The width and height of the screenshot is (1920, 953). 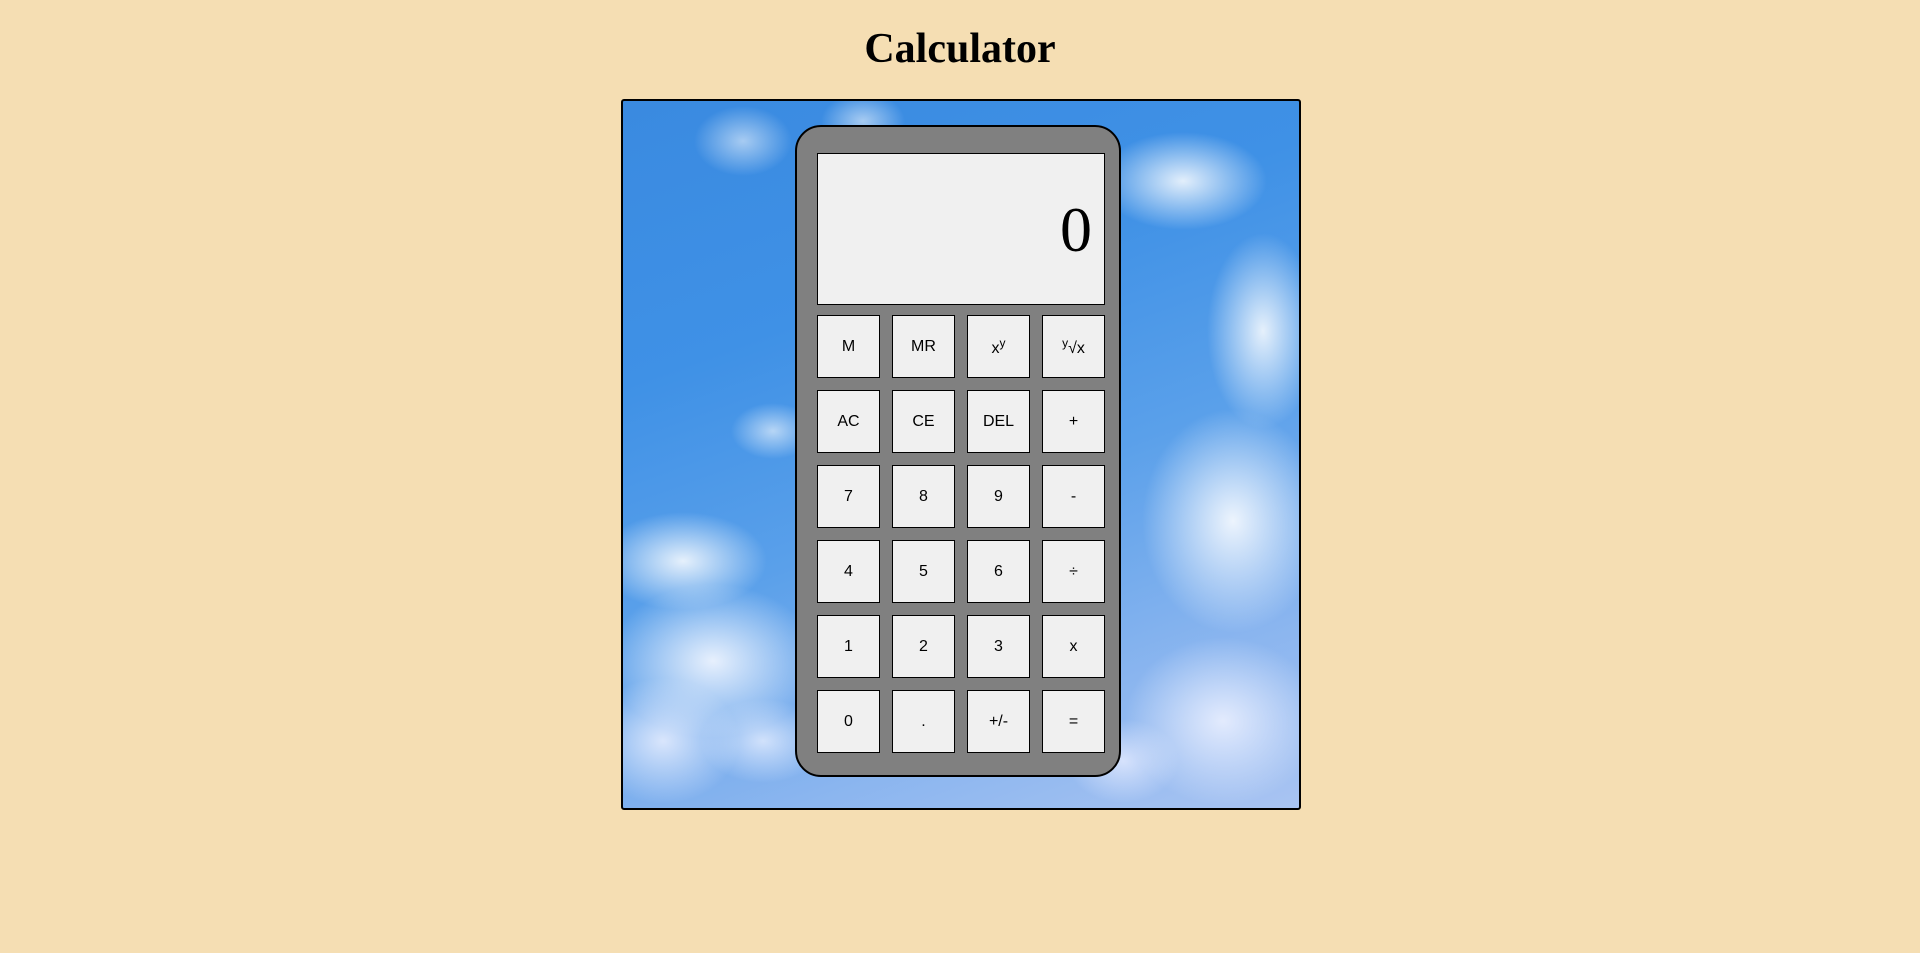 What do you see at coordinates (923, 721) in the screenshot?
I see `decimal-button: .` at bounding box center [923, 721].